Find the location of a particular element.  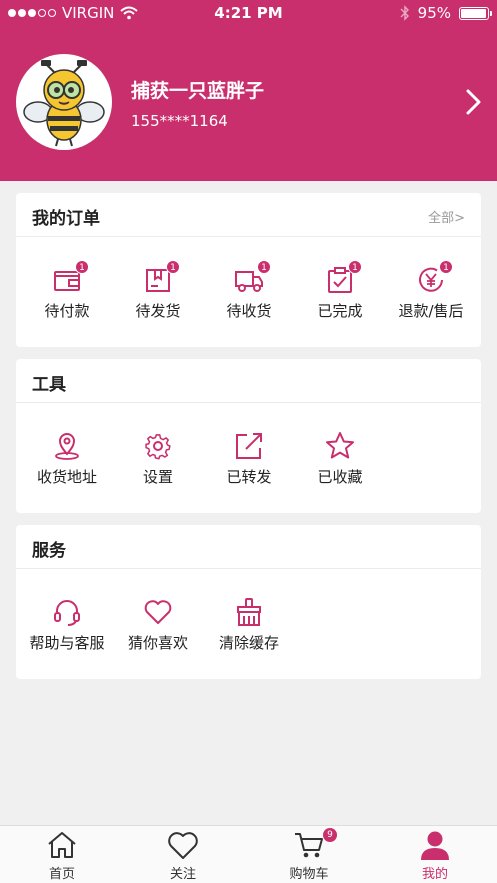

tab-follow: 关注 is located at coordinates (183, 854).